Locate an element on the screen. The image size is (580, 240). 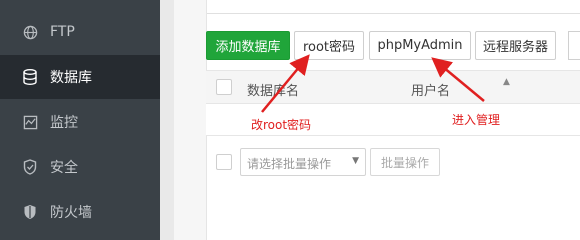
sidebar-item-label: 防火墙 is located at coordinates (71, 213).